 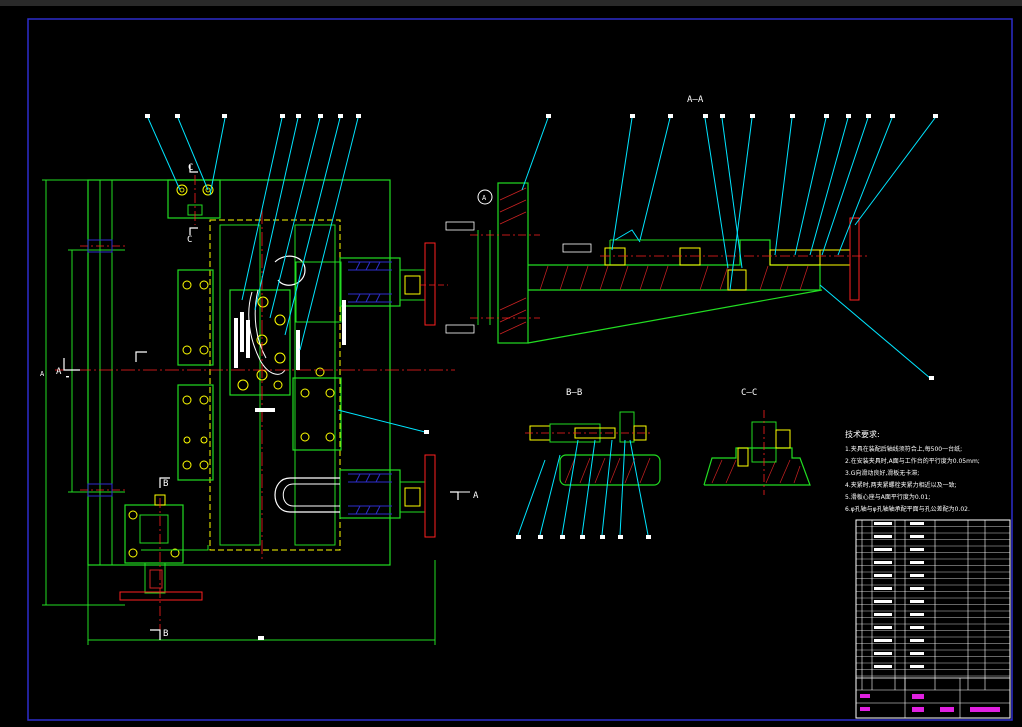 What do you see at coordinates (933, 619) in the screenshot?
I see `parts-list-table` at bounding box center [933, 619].